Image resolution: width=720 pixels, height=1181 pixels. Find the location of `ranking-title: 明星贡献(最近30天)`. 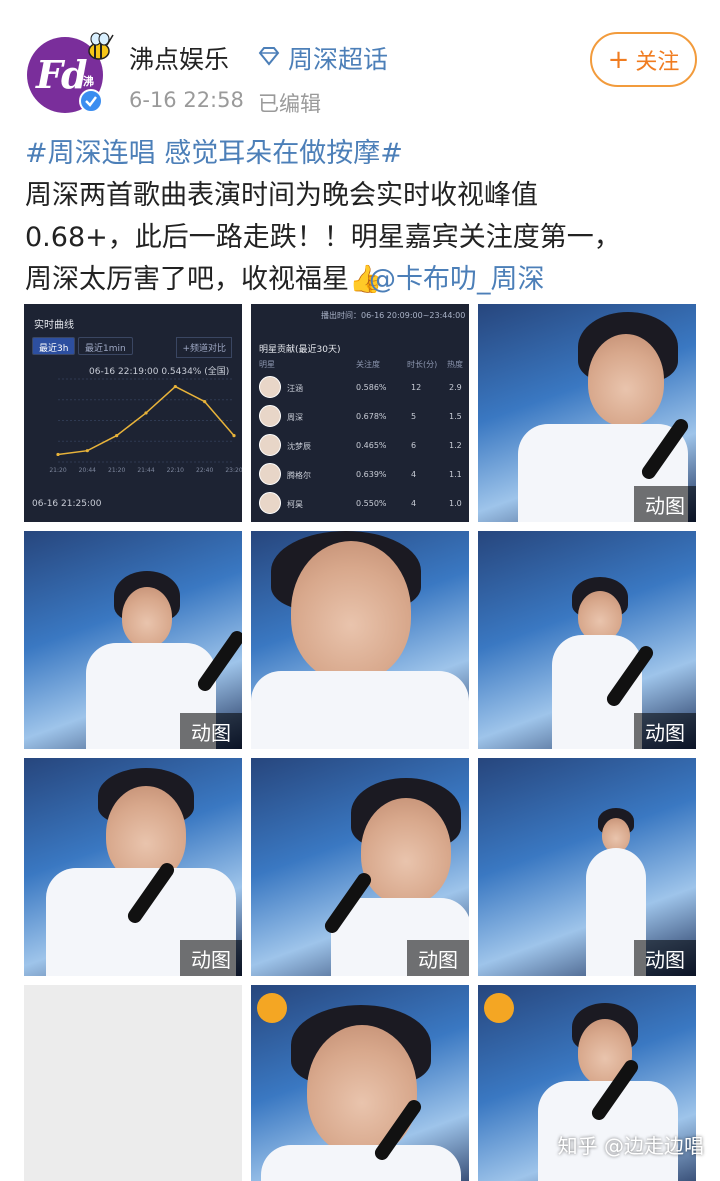

ranking-title: 明星贡献(最近30天) is located at coordinates (300, 350).